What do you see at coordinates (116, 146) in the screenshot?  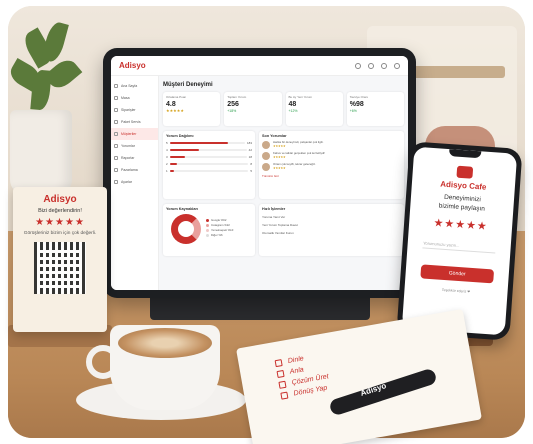 I see `comment-icon` at bounding box center [116, 146].